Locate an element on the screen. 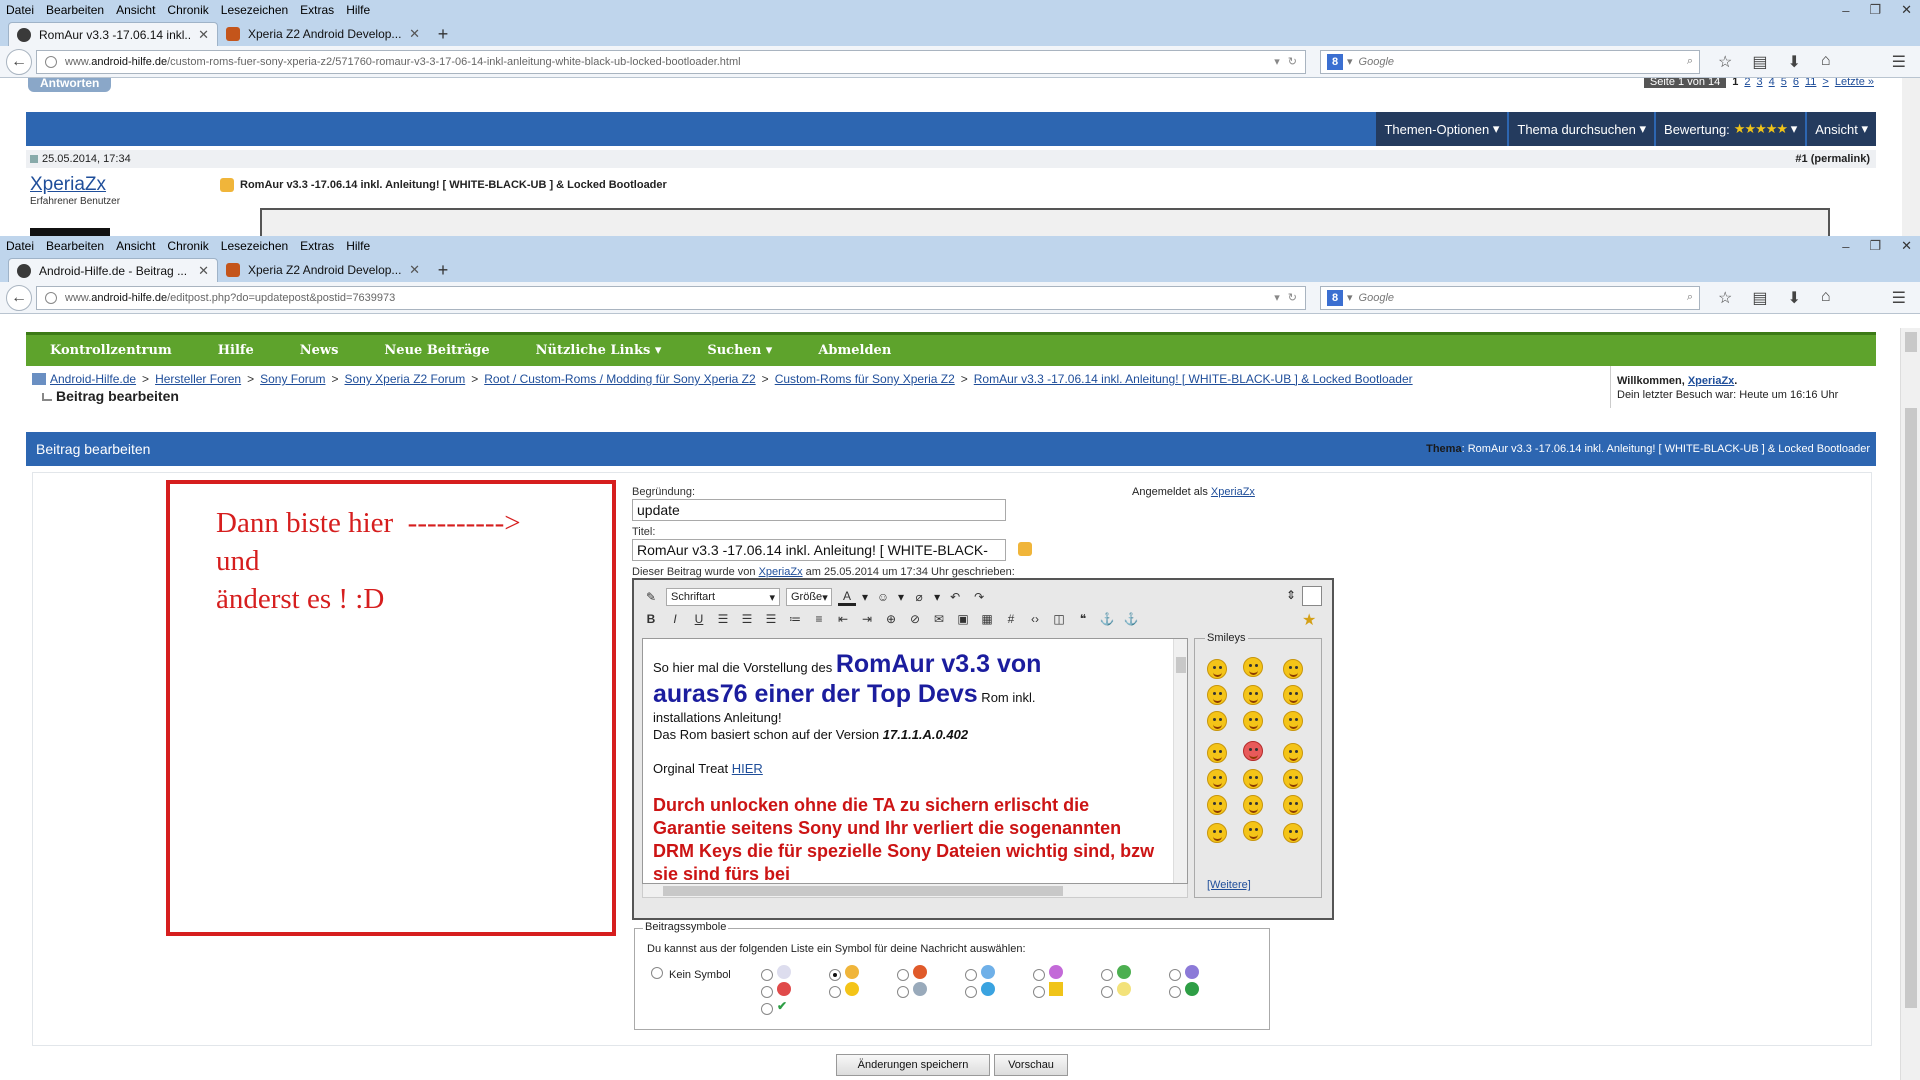  close-window-icon: ✕ is located at coordinates (1906, 246).